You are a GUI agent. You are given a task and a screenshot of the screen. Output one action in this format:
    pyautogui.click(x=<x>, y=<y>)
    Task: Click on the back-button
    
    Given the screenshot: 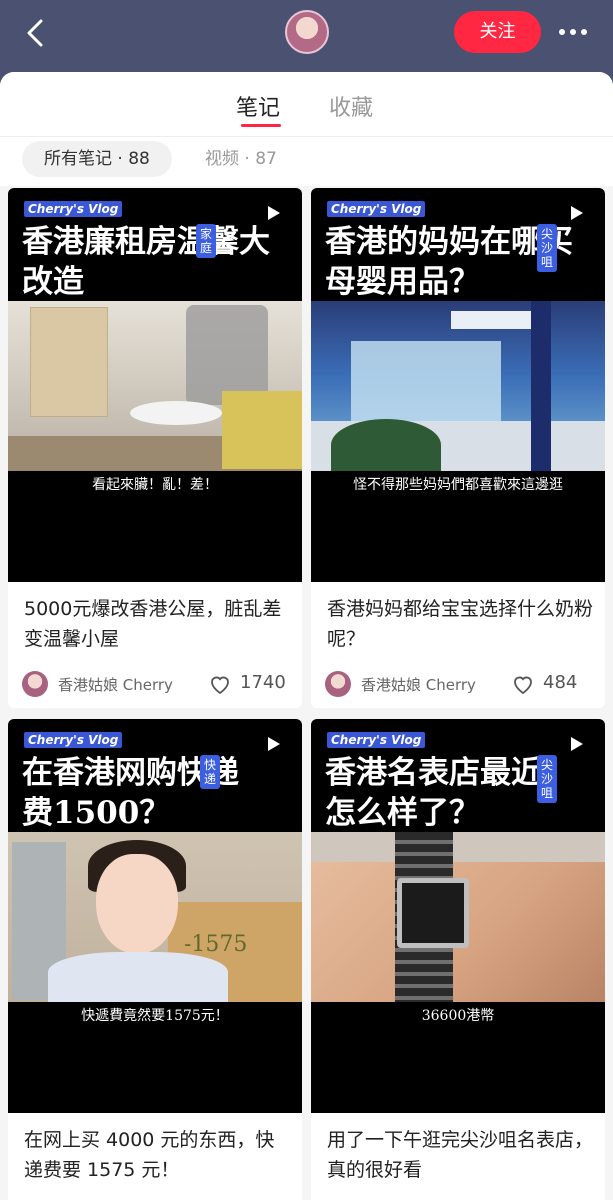 What is the action you would take?
    pyautogui.click(x=36, y=33)
    